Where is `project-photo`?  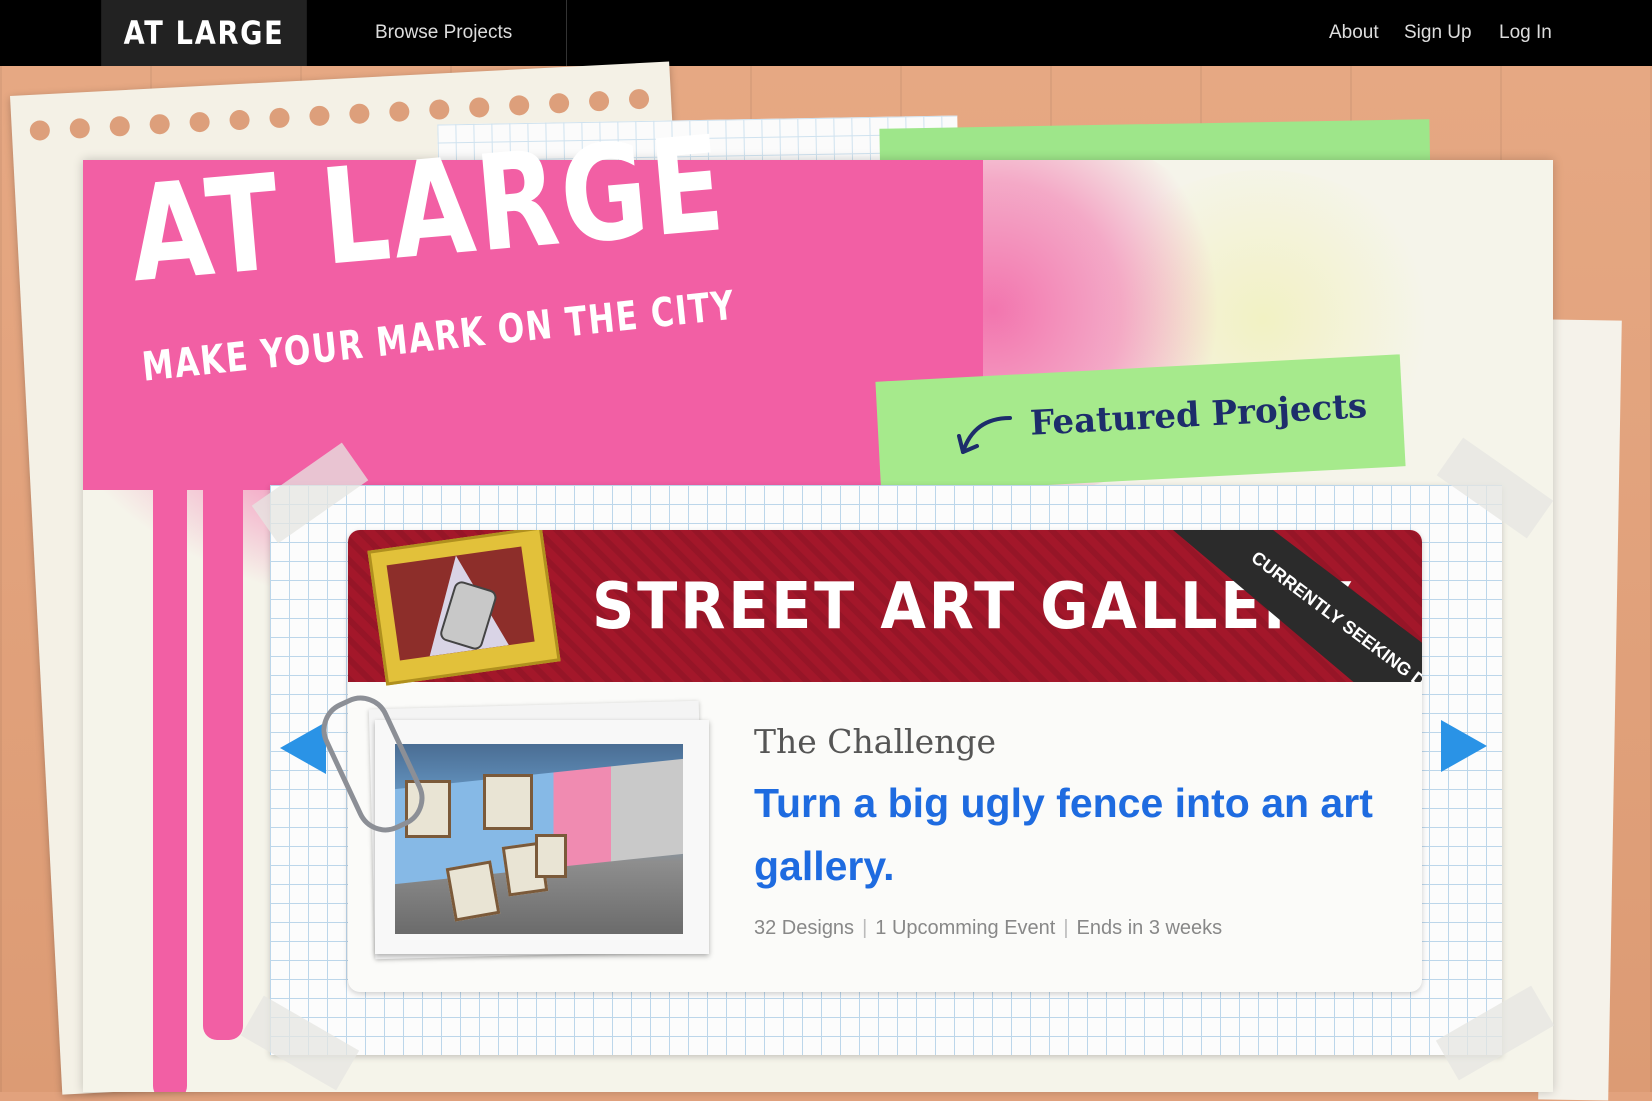
project-photo is located at coordinates (542, 837).